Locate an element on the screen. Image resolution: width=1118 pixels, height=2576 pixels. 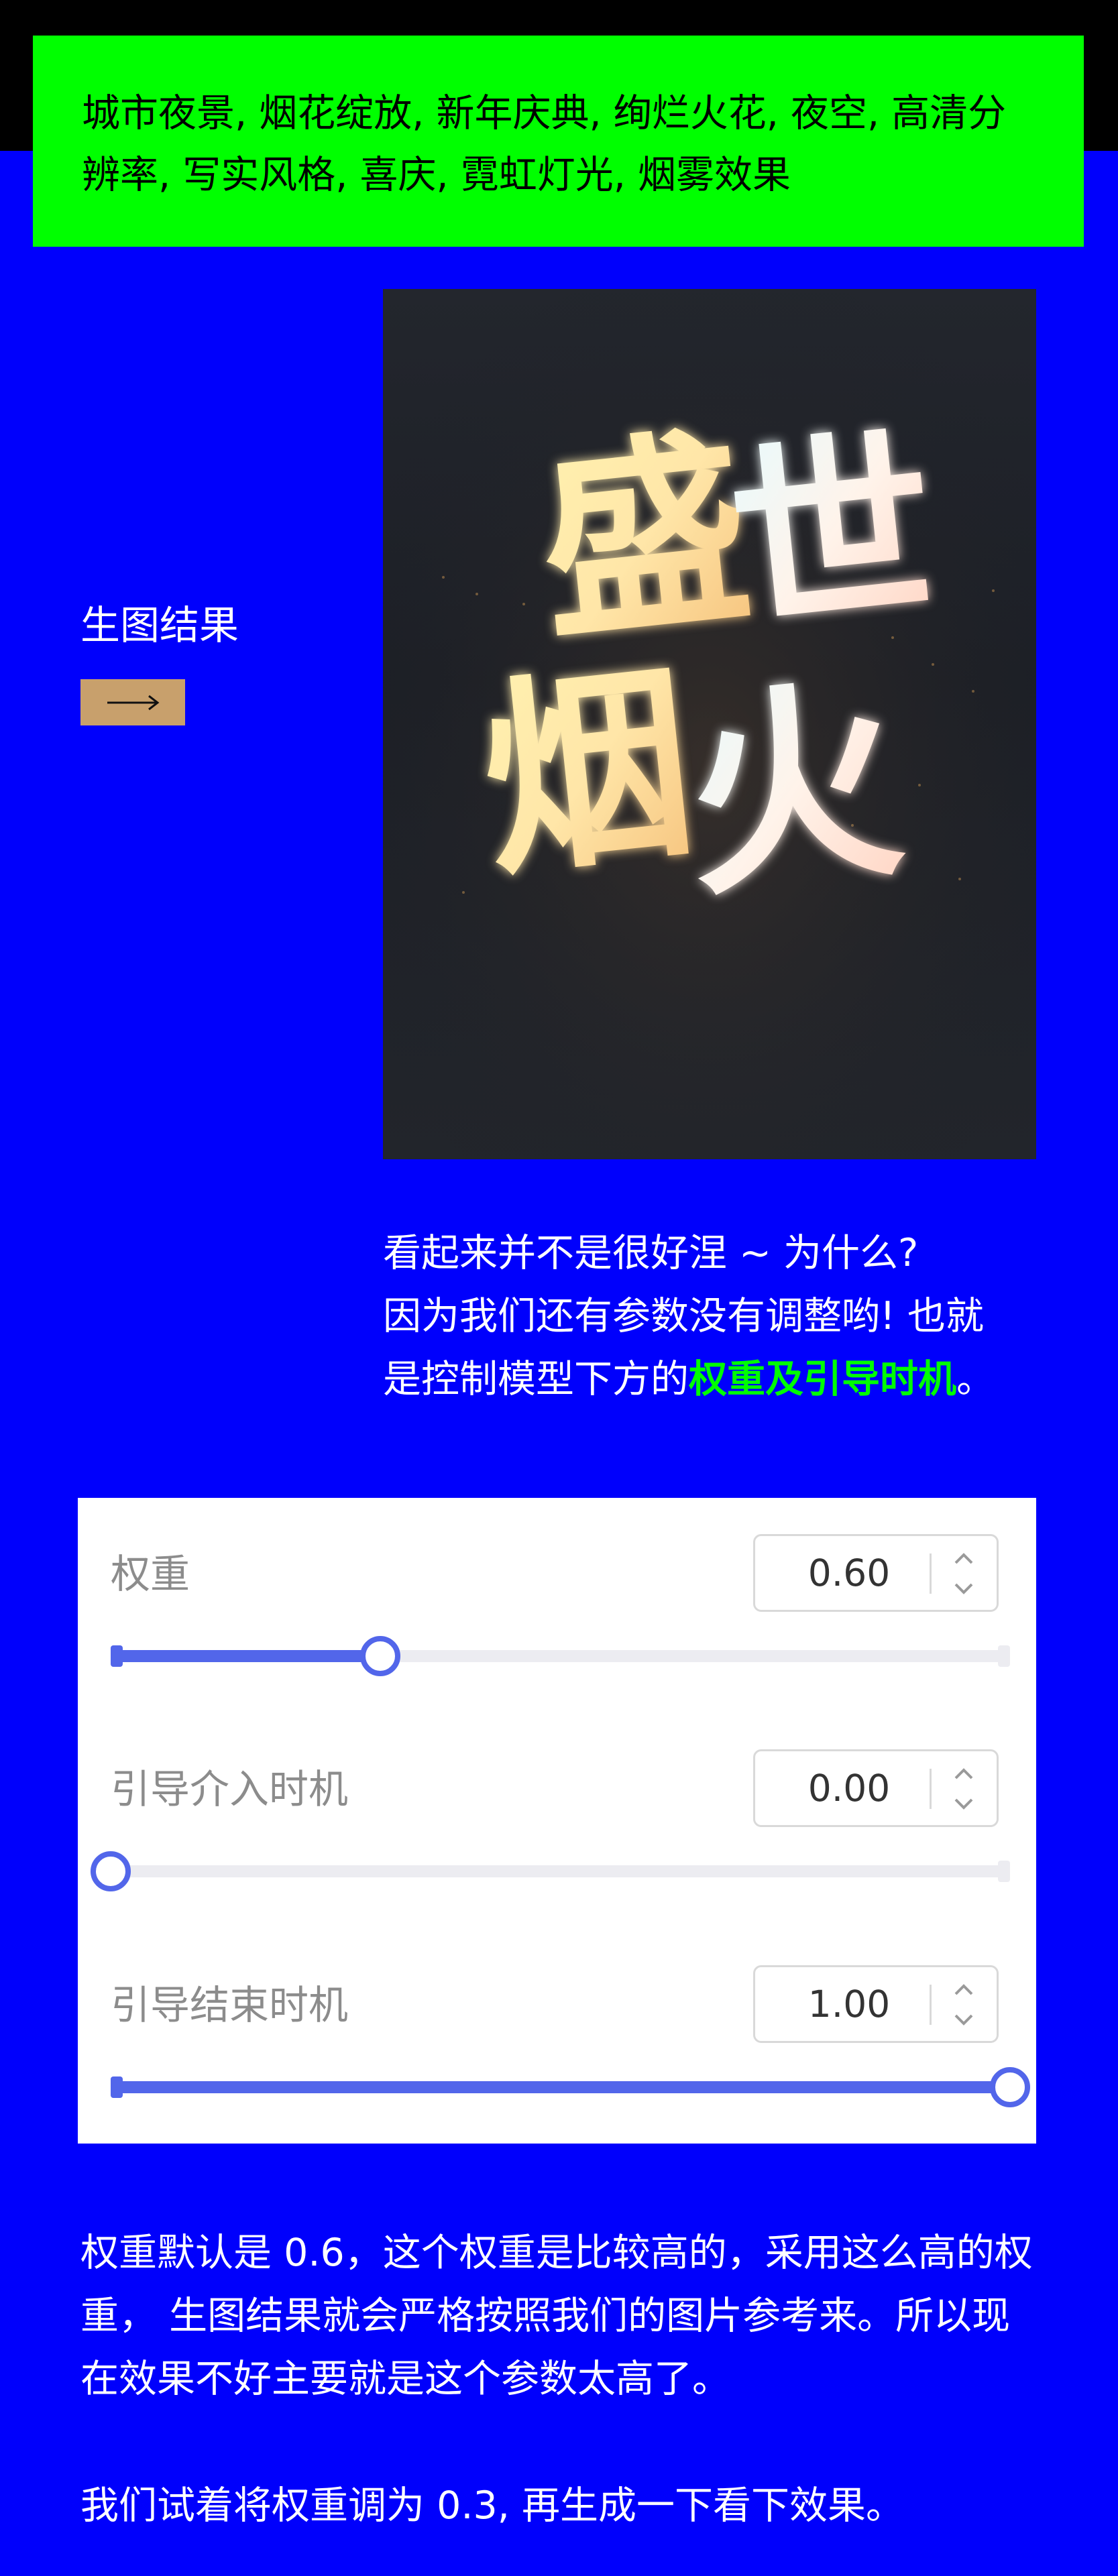
guidance-start-number-input: 0.00 is located at coordinates (876, 1788).